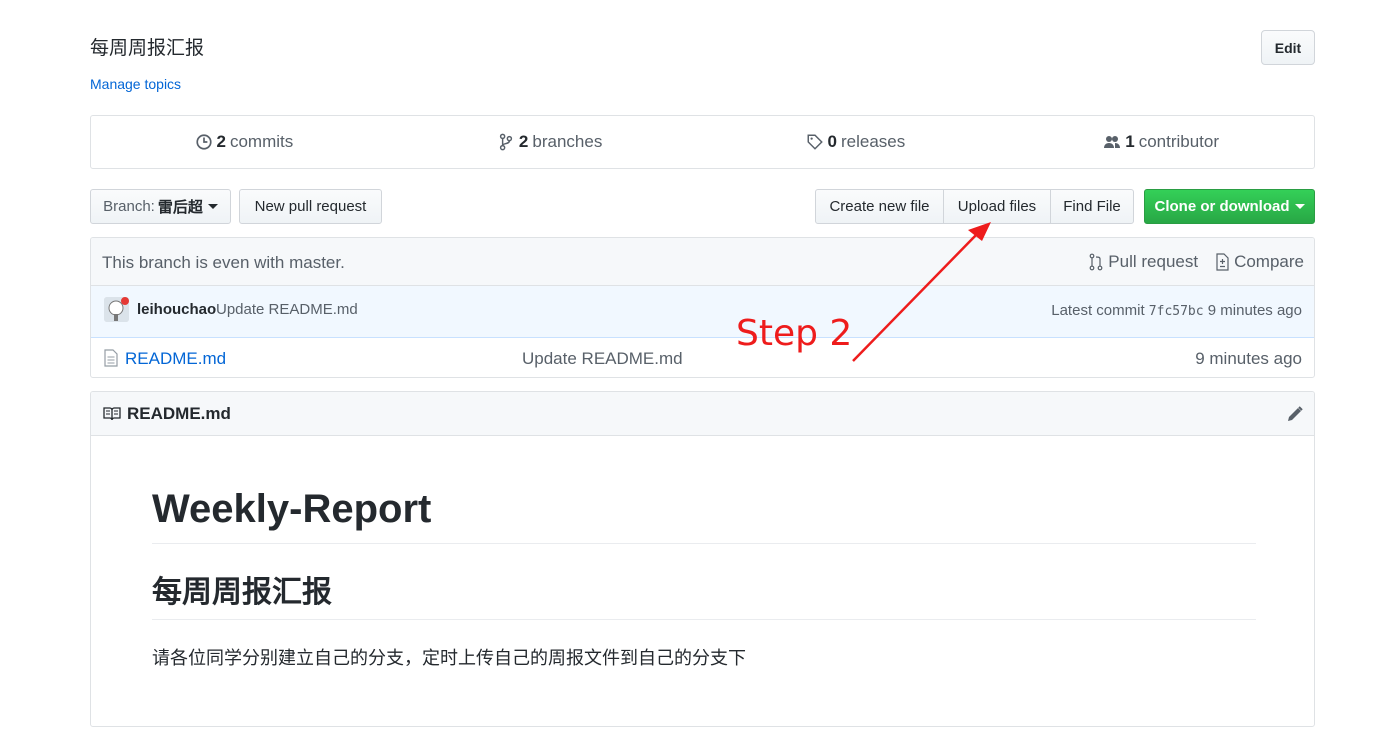 The width and height of the screenshot is (1396, 743). Describe the element at coordinates (179, 413) in the screenshot. I see `readme-title: README.md` at that location.